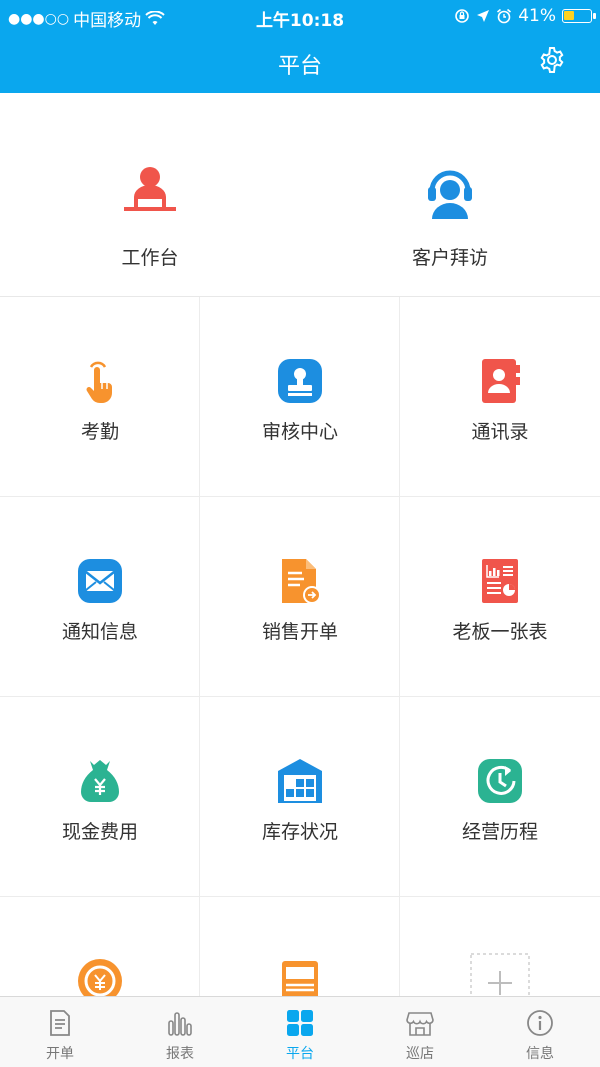  Describe the element at coordinates (60, 1023) in the screenshot. I see `document-icon` at that location.